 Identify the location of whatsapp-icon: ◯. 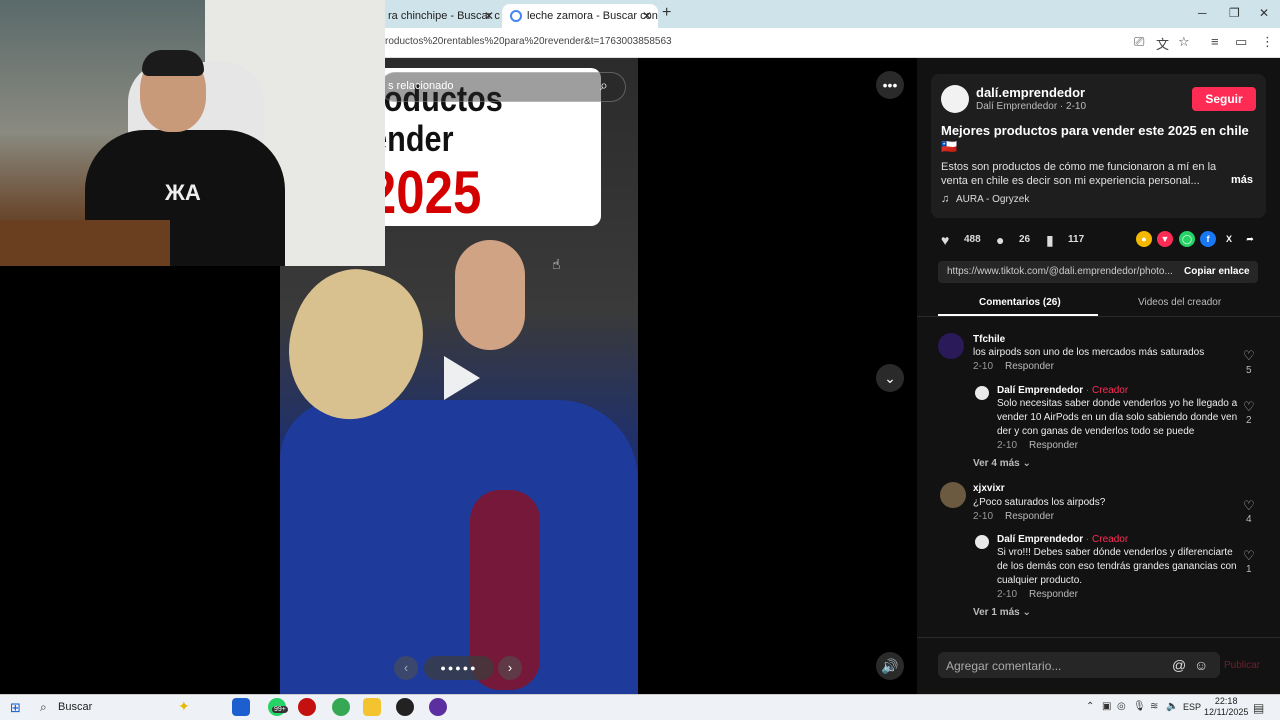
(1187, 239).